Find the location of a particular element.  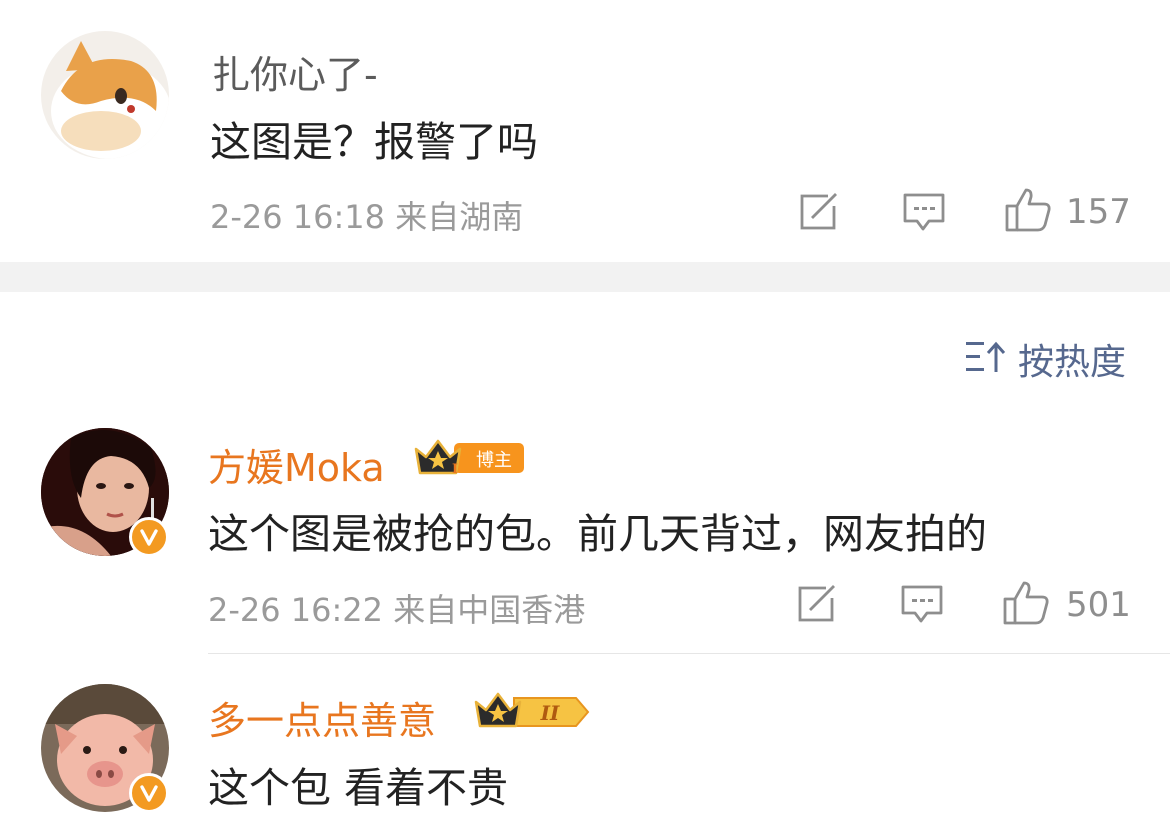

comment-location: 来自中国香港 is located at coordinates (489, 610).